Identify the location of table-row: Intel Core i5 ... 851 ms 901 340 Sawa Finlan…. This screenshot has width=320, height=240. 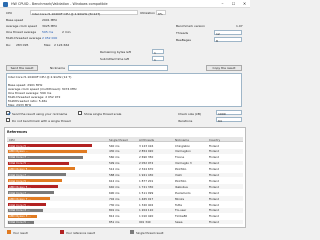
(125, 222).